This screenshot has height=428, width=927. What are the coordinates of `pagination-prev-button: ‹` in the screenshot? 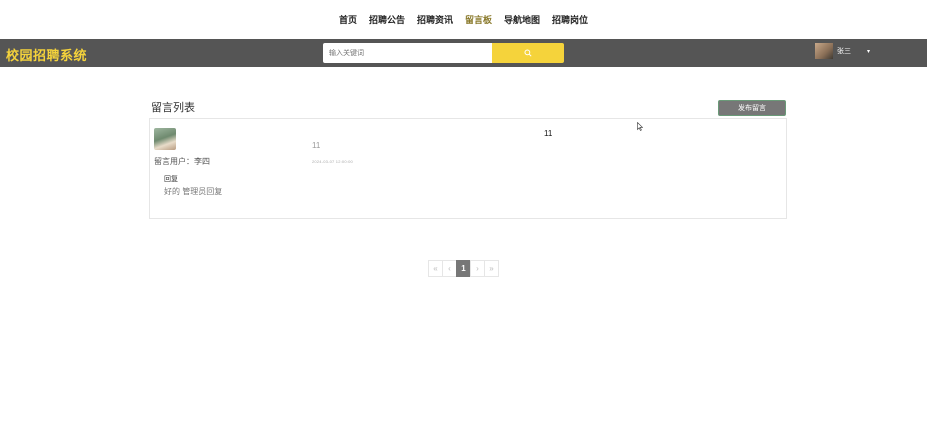 It's located at (449, 268).